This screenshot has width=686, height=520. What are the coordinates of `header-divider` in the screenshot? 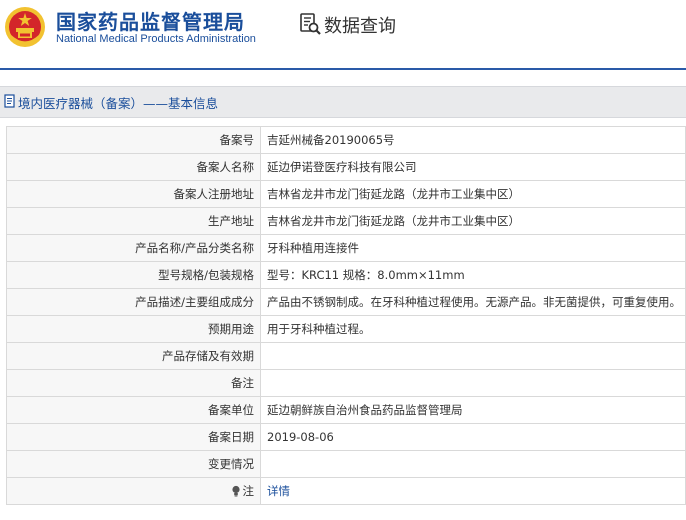 It's located at (343, 69).